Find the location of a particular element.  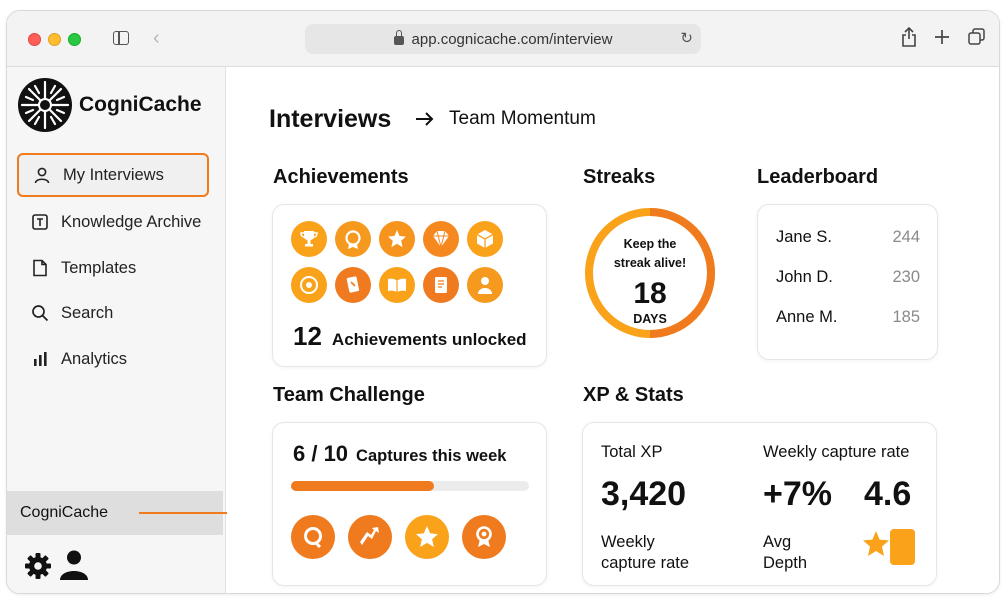

sidebar-item-analytics: Analytics is located at coordinates (113, 359).